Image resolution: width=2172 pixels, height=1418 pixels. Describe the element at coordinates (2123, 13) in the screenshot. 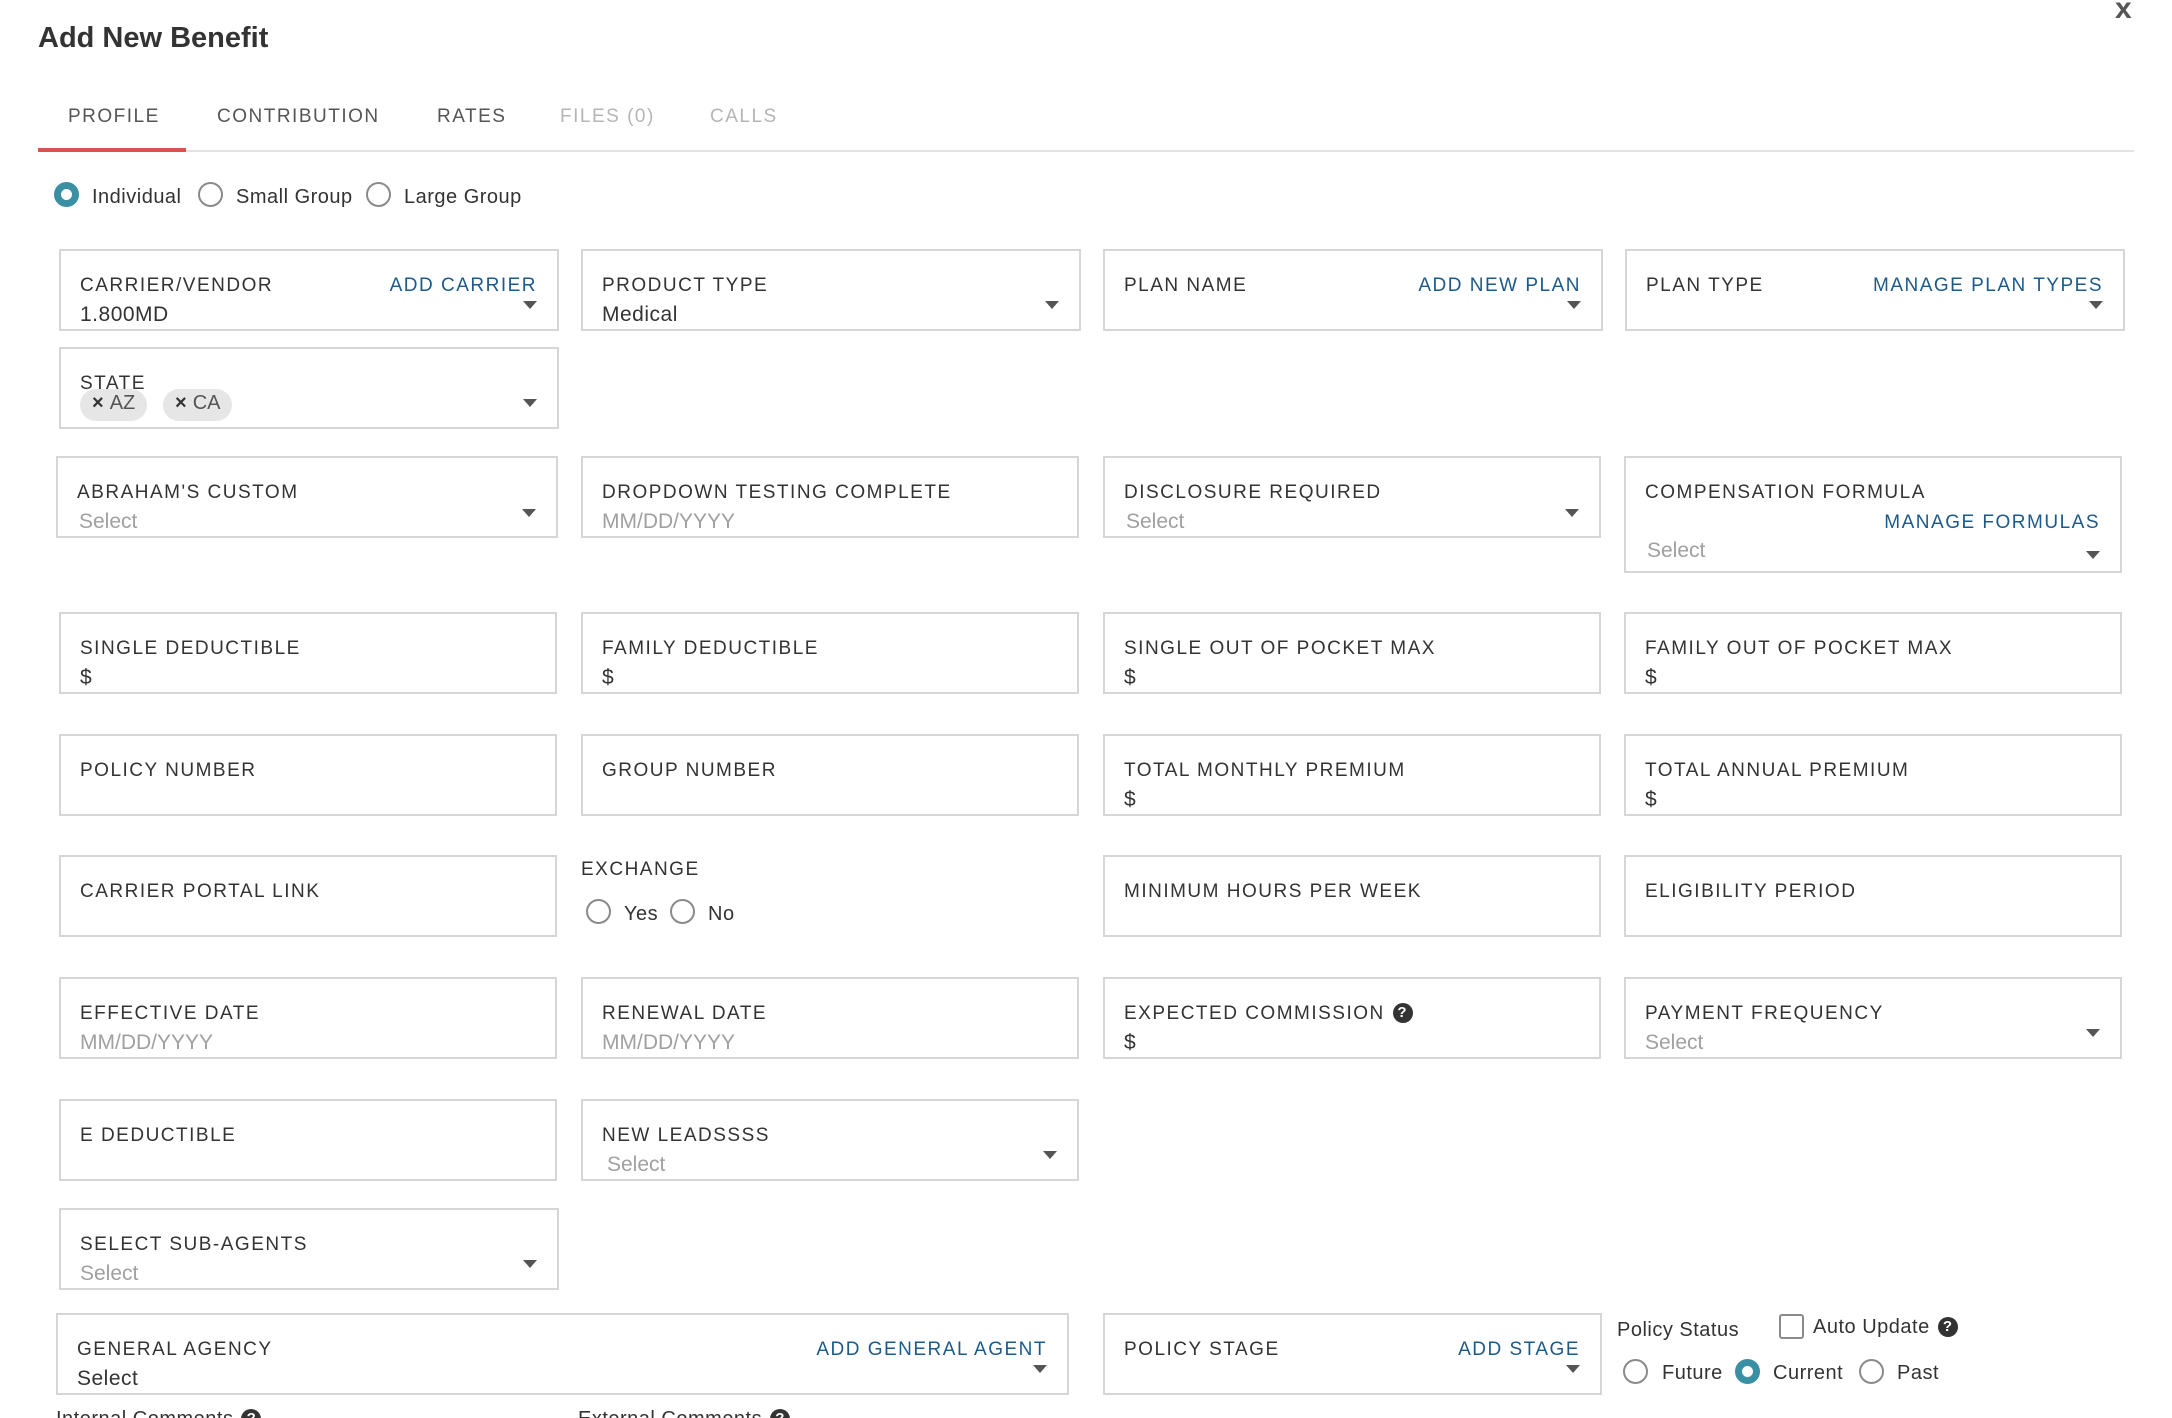

I see `close-icon: x` at that location.